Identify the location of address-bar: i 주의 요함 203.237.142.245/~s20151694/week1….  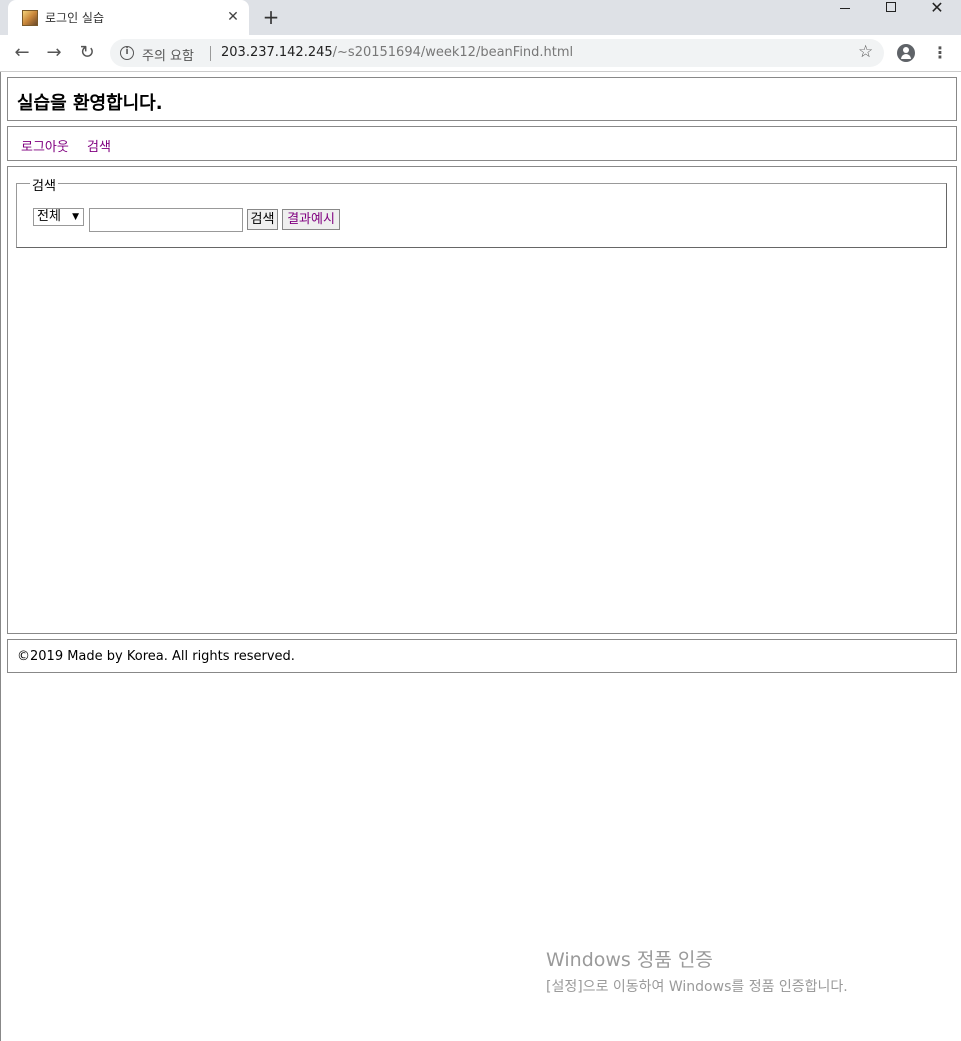
(497, 53).